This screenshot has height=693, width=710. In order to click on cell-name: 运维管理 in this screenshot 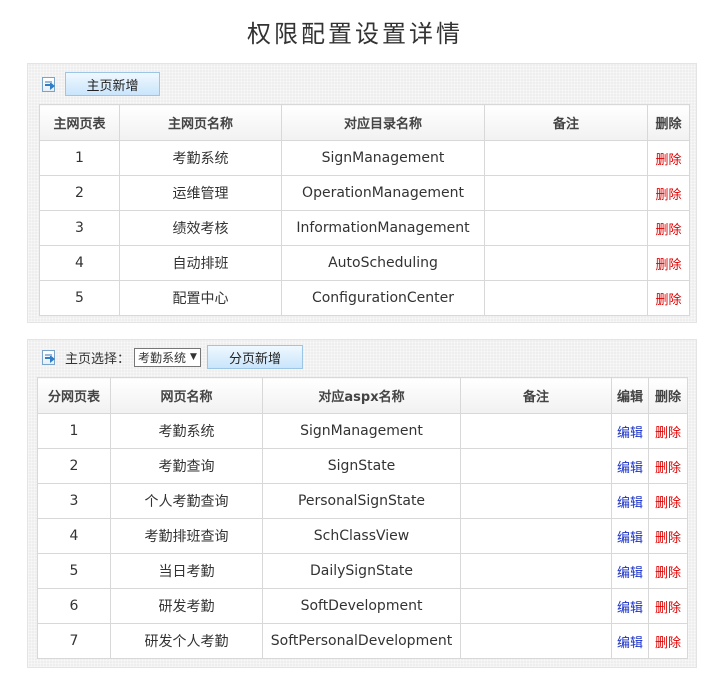, I will do `click(200, 193)`.